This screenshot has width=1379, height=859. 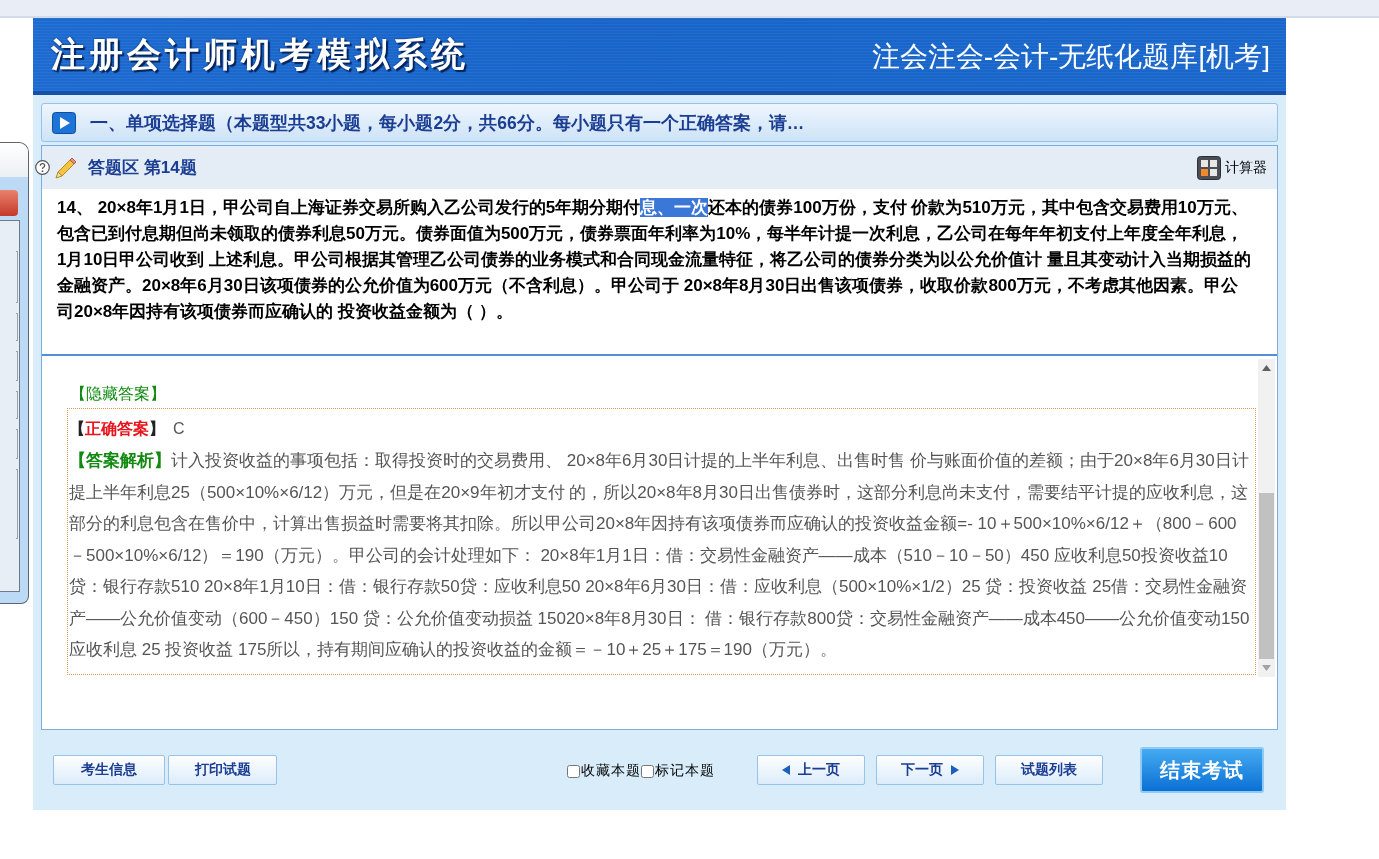 I want to click on checkbox-label: 标记本题, so click(x=685, y=771).